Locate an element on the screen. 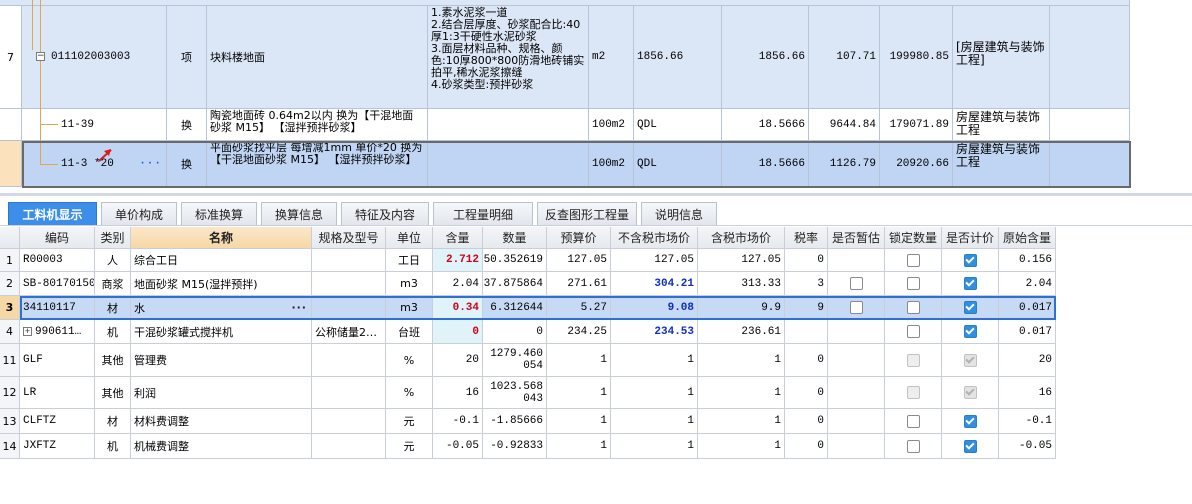  blank-column is located at coordinates (1090, 57).